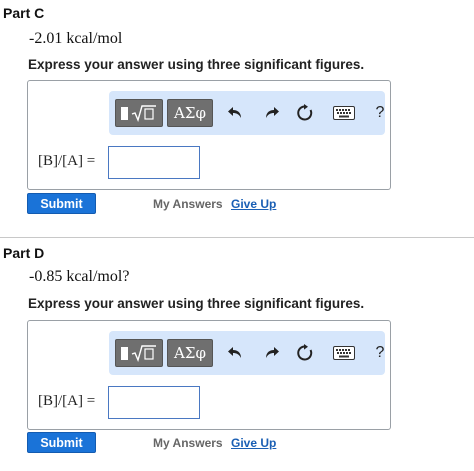 This screenshot has width=474, height=471. What do you see at coordinates (24, 13) in the screenshot?
I see `part-title: Part C` at bounding box center [24, 13].